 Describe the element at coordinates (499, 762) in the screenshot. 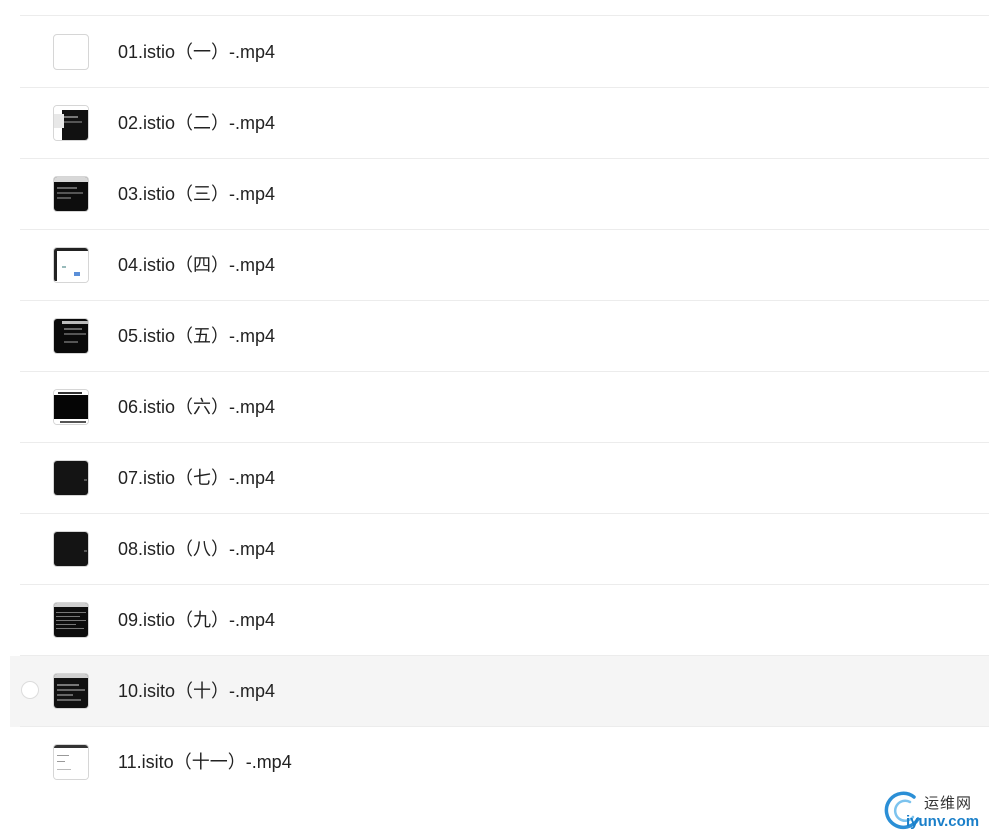

I see `file-row: 11.isito（十一）-.mp4` at that location.